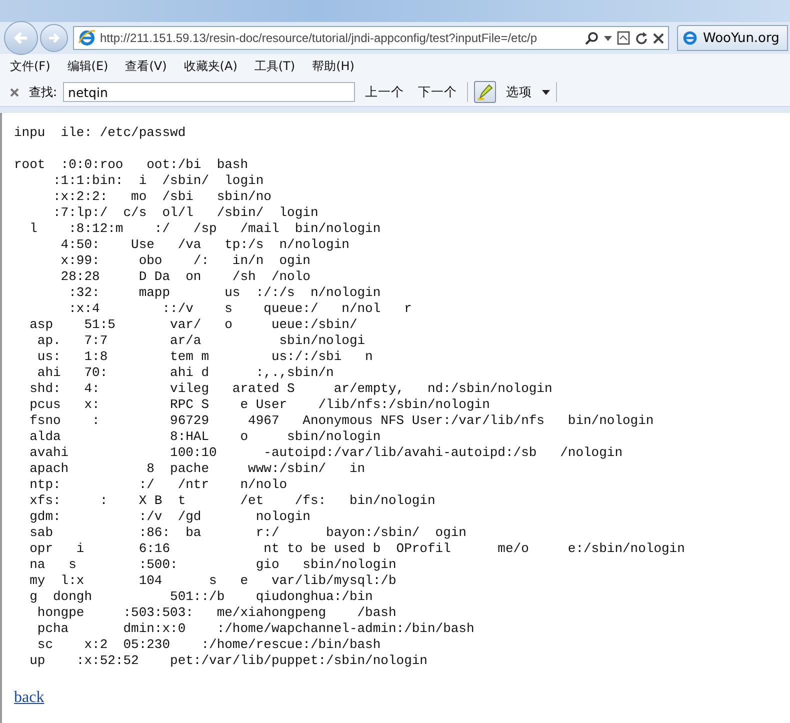 This screenshot has height=723, width=790. I want to click on menu-item: 工具(T), so click(276, 66).